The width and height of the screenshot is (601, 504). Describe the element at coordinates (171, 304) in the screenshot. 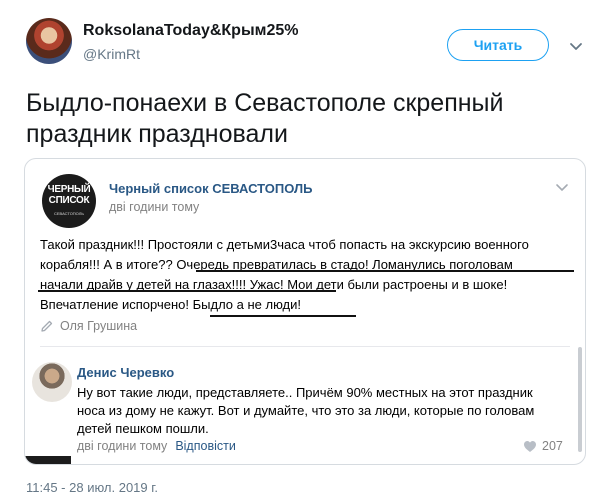

I see `post-line: Впечатление испорчено! Быдло а не люди!` at that location.